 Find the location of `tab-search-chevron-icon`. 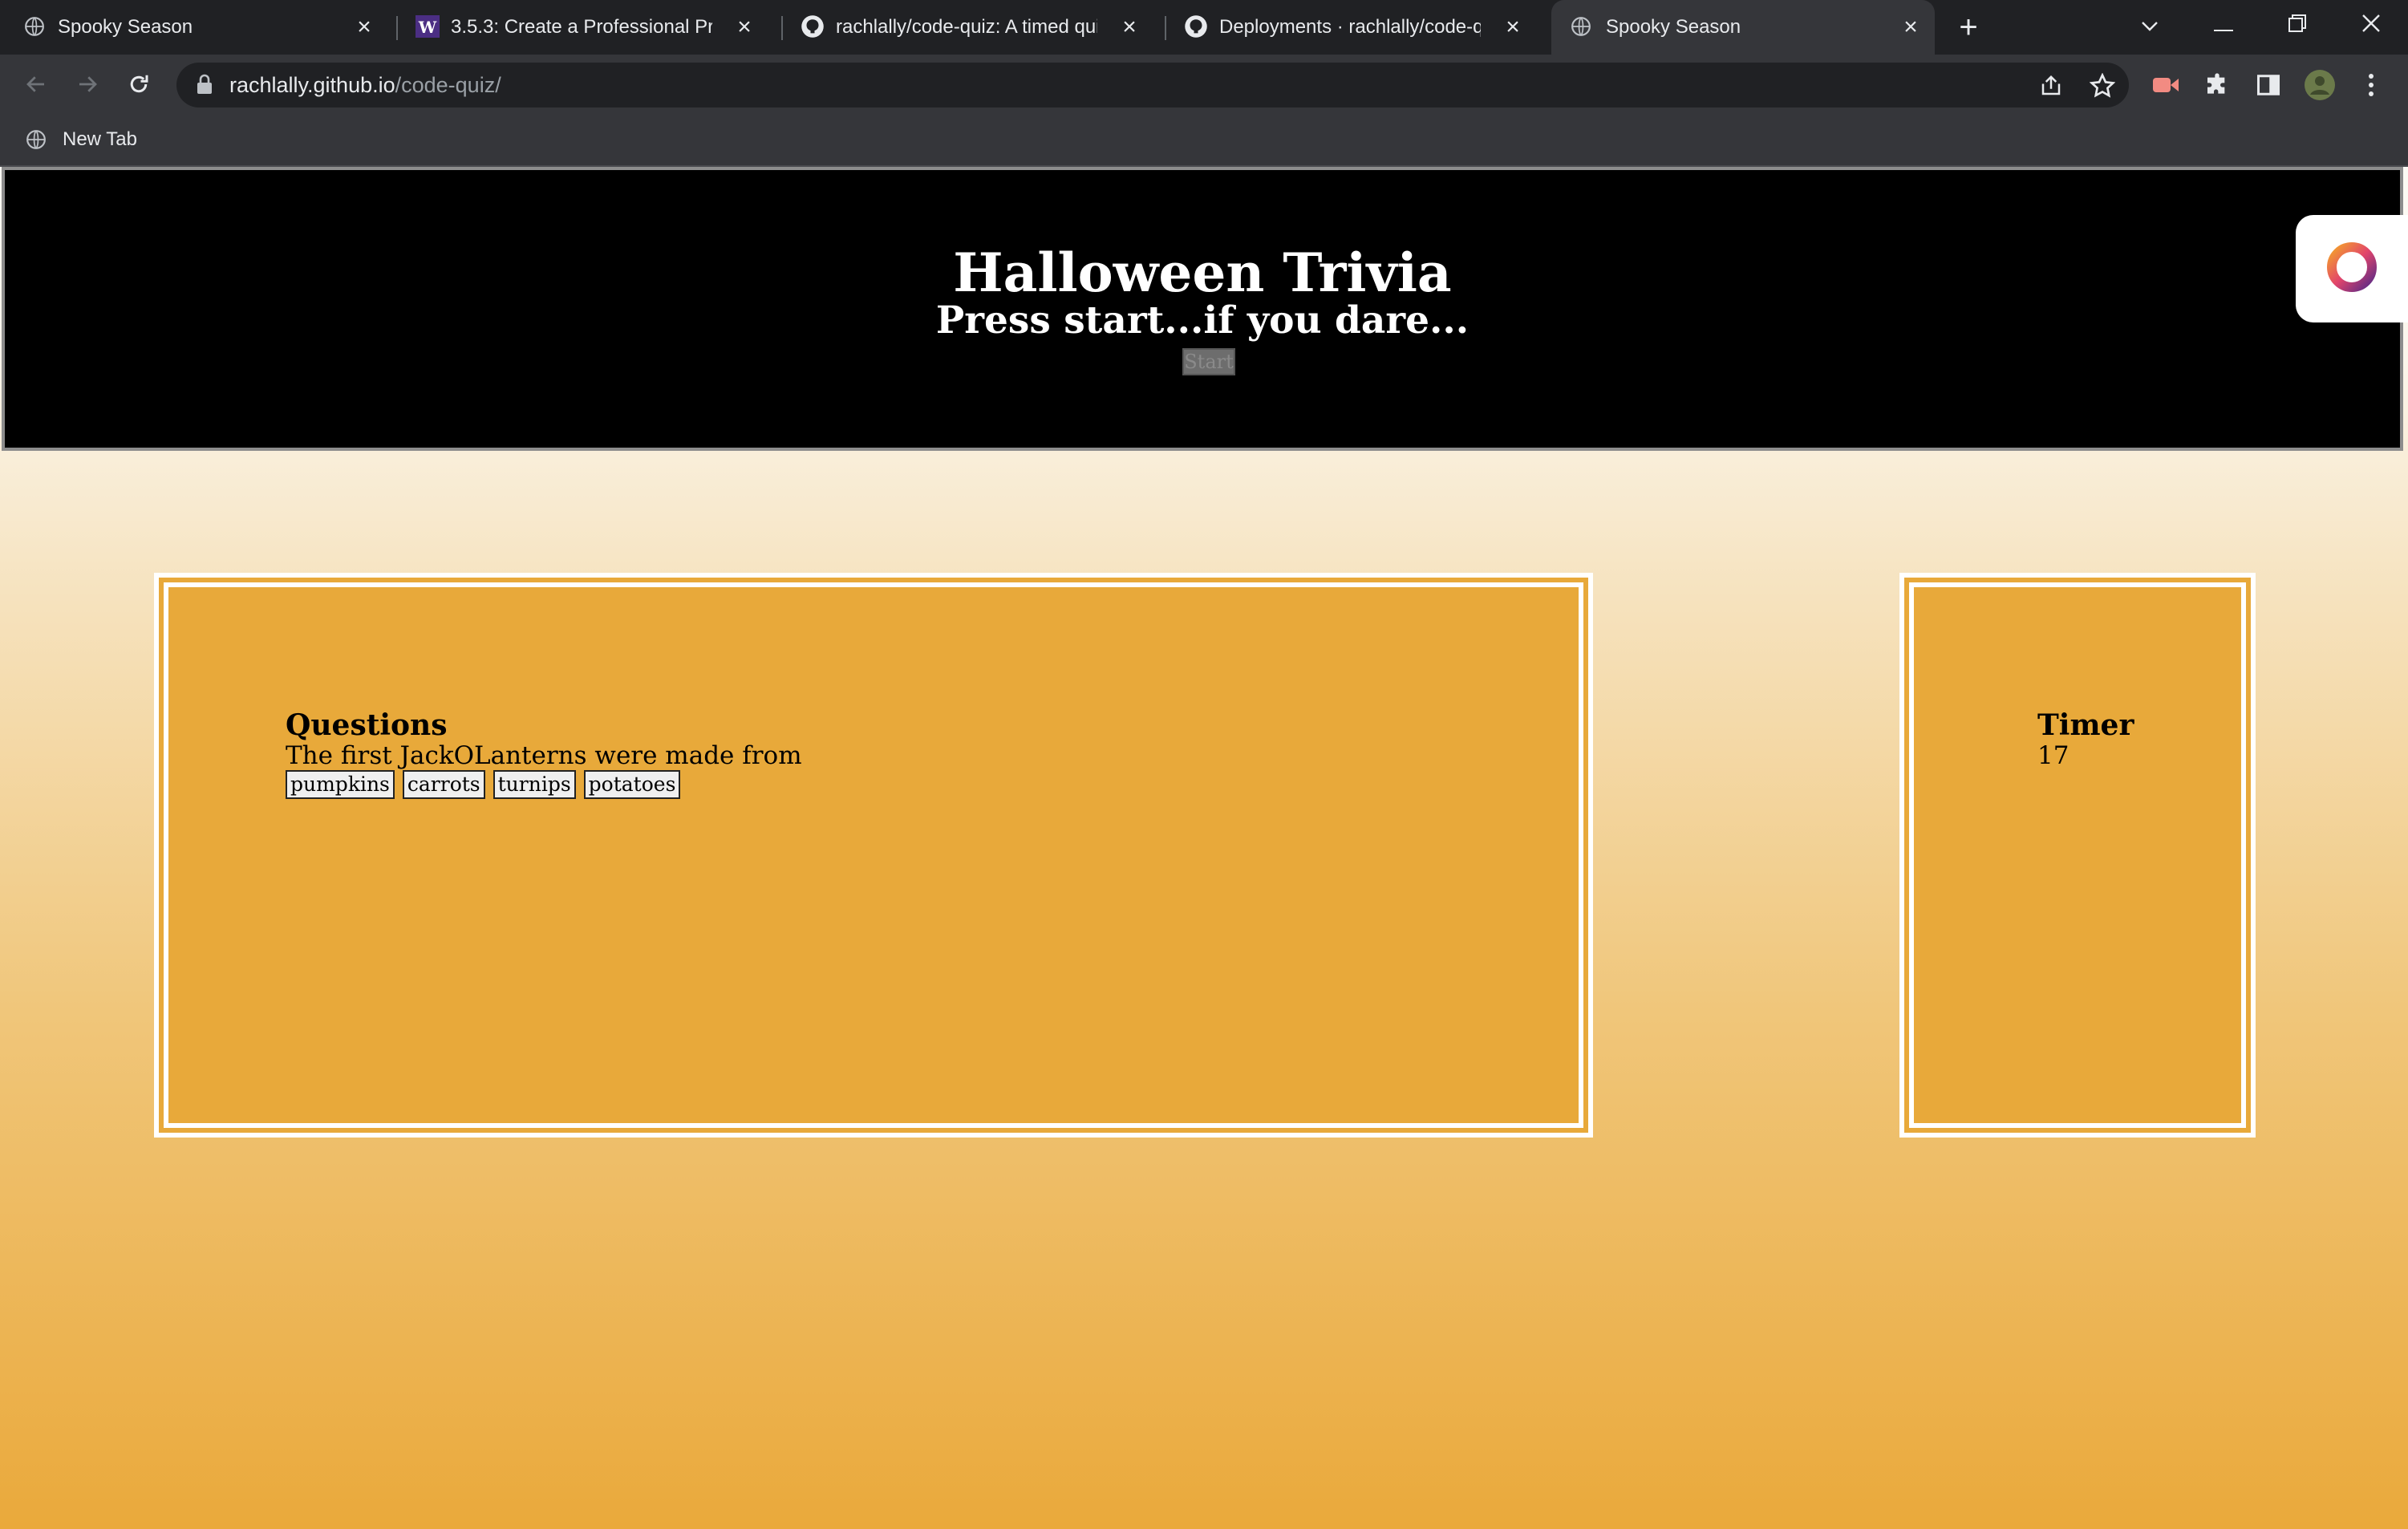

tab-search-chevron-icon is located at coordinates (2150, 26).